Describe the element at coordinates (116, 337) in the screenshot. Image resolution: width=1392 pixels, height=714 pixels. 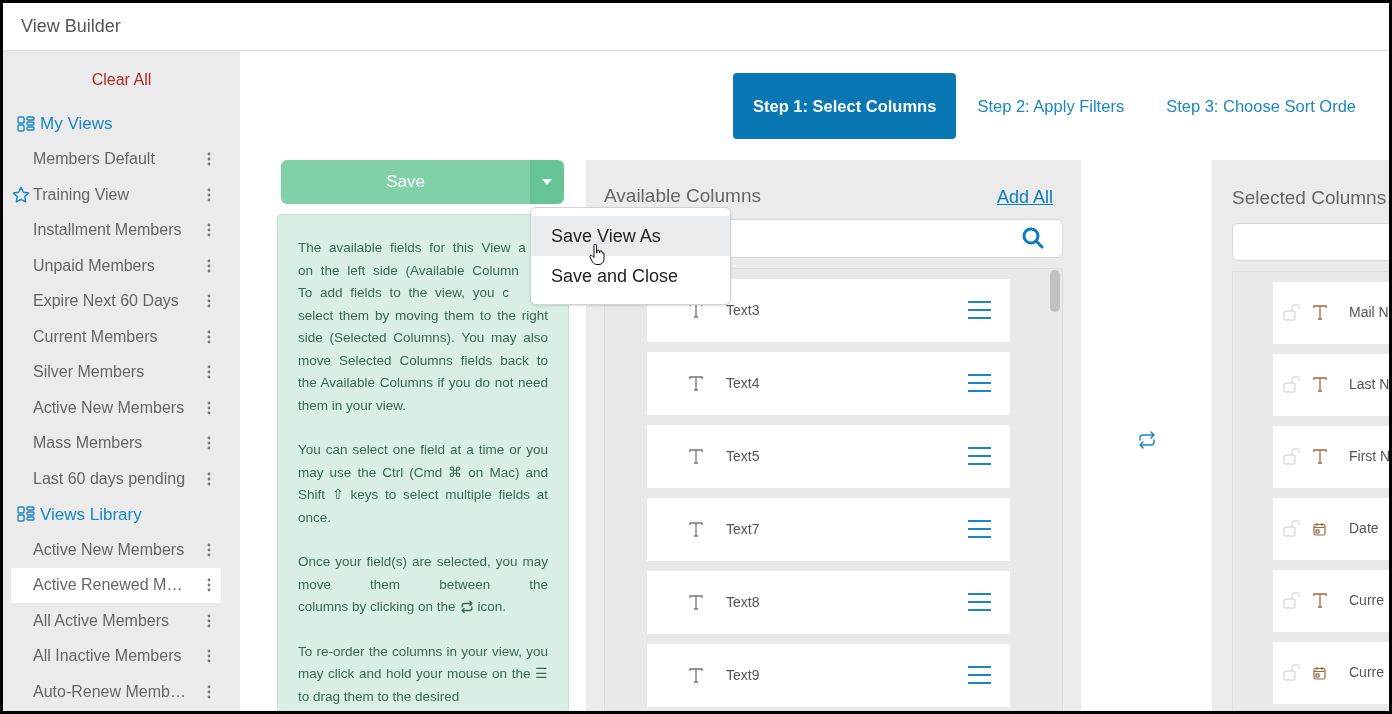
I see `sidebar-item: Current Members` at that location.